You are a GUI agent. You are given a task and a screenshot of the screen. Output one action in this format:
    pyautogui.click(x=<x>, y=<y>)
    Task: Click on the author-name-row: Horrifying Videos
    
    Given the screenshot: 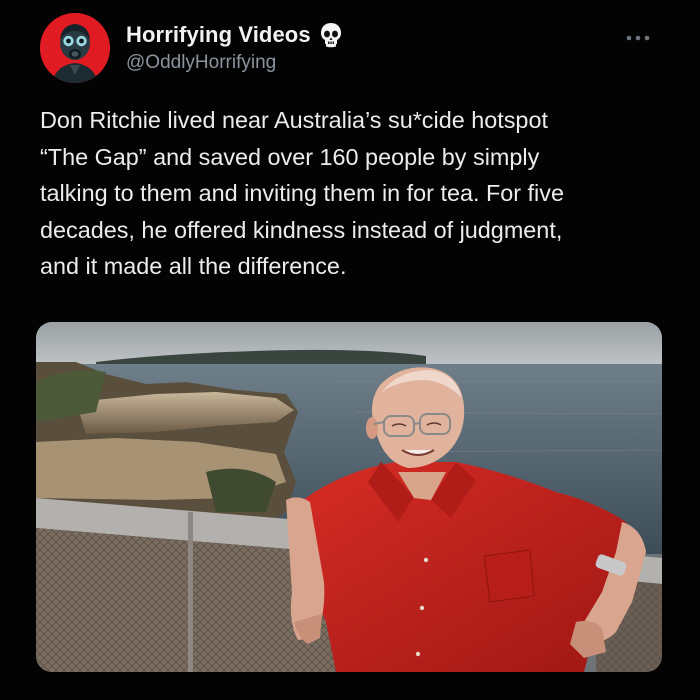 What is the action you would take?
    pyautogui.click(x=234, y=35)
    